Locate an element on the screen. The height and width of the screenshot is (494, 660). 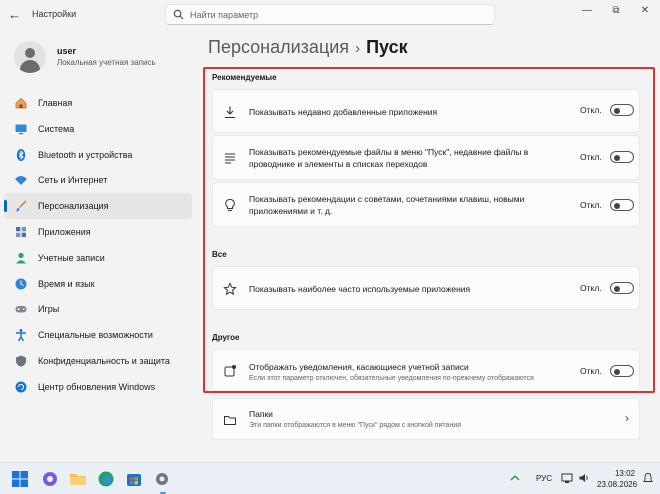
maximize-button: ⧉ is located at coordinates (616, 11).